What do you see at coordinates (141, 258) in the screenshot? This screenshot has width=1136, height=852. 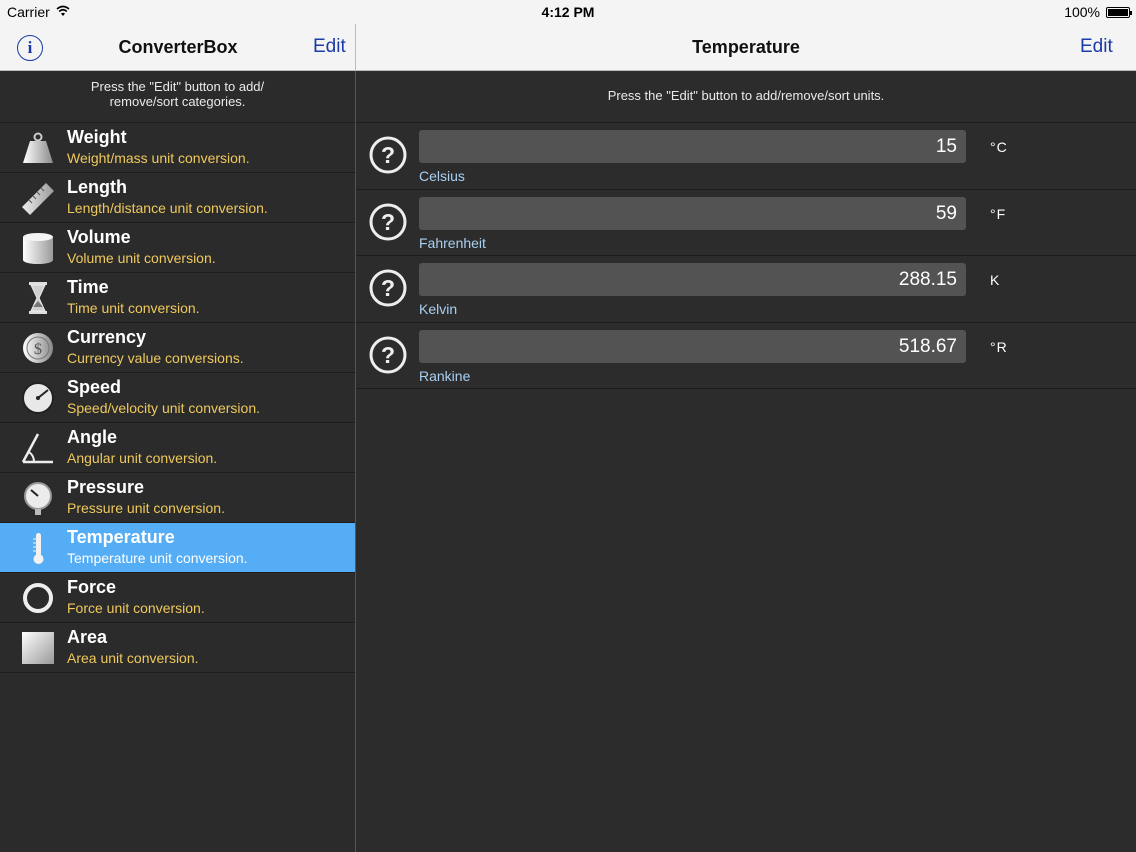 I see `category-description: Volume unit conversion.` at bounding box center [141, 258].